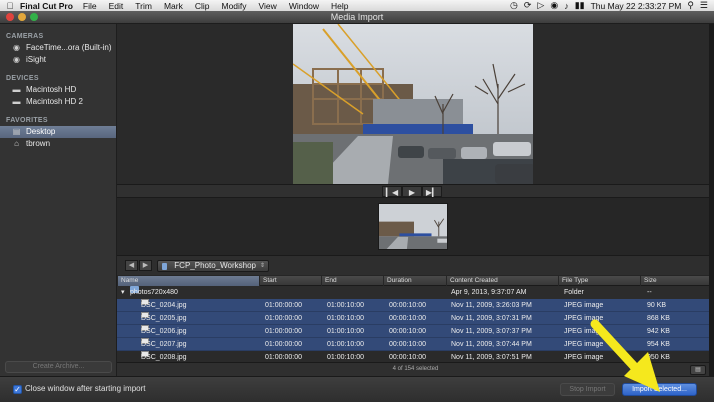  I want to click on path-bar: ◀ ▶ FCP_Photo_Workshop ⇕, so click(415, 265).